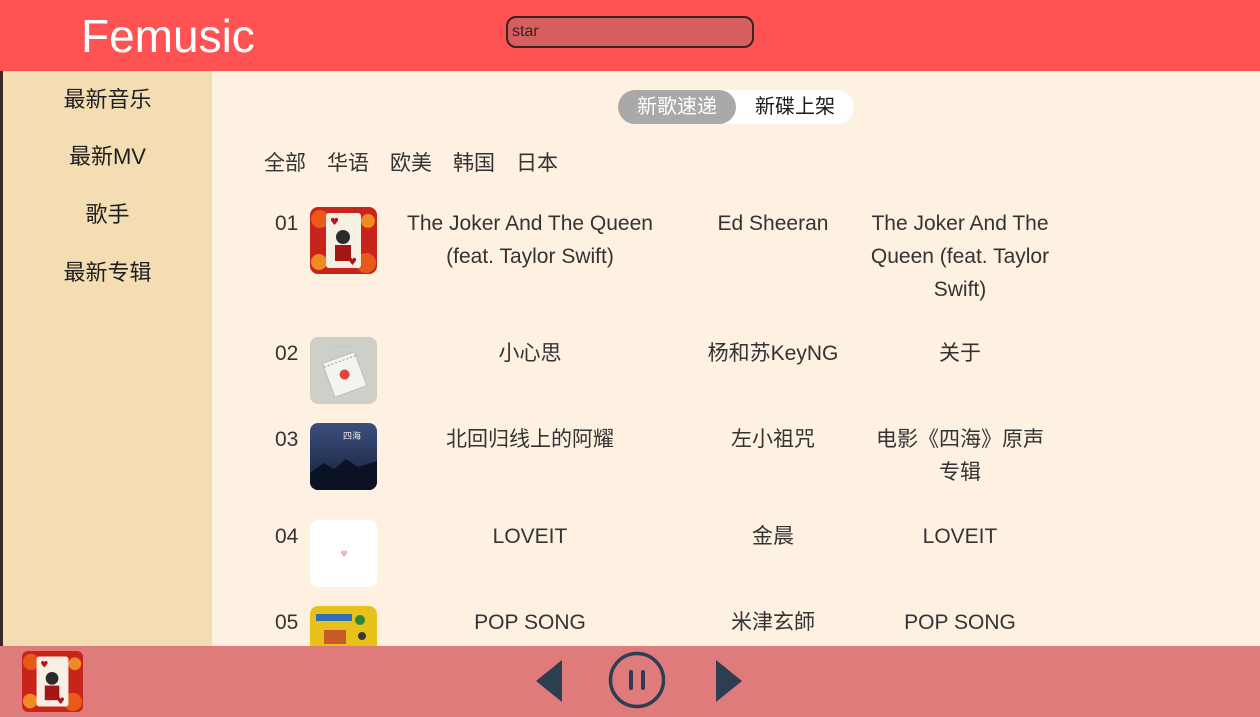  What do you see at coordinates (287, 353) in the screenshot?
I see `track-number: 02` at bounding box center [287, 353].